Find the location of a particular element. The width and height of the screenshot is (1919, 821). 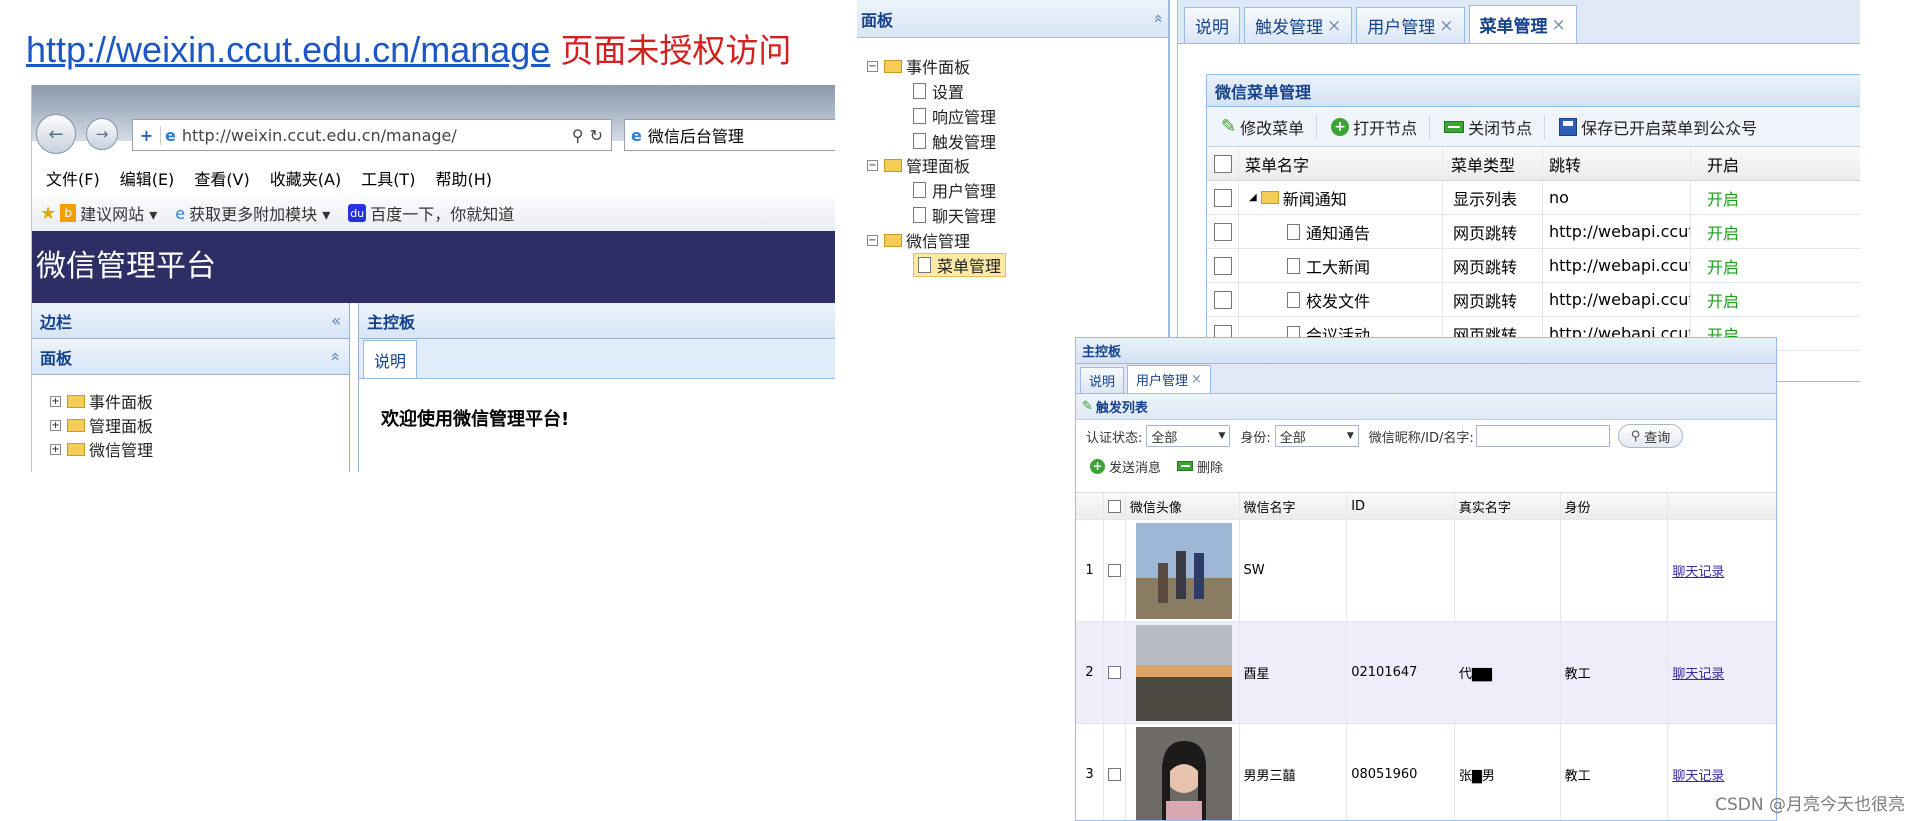

role-select: 全部 ▼ is located at coordinates (1316, 436).